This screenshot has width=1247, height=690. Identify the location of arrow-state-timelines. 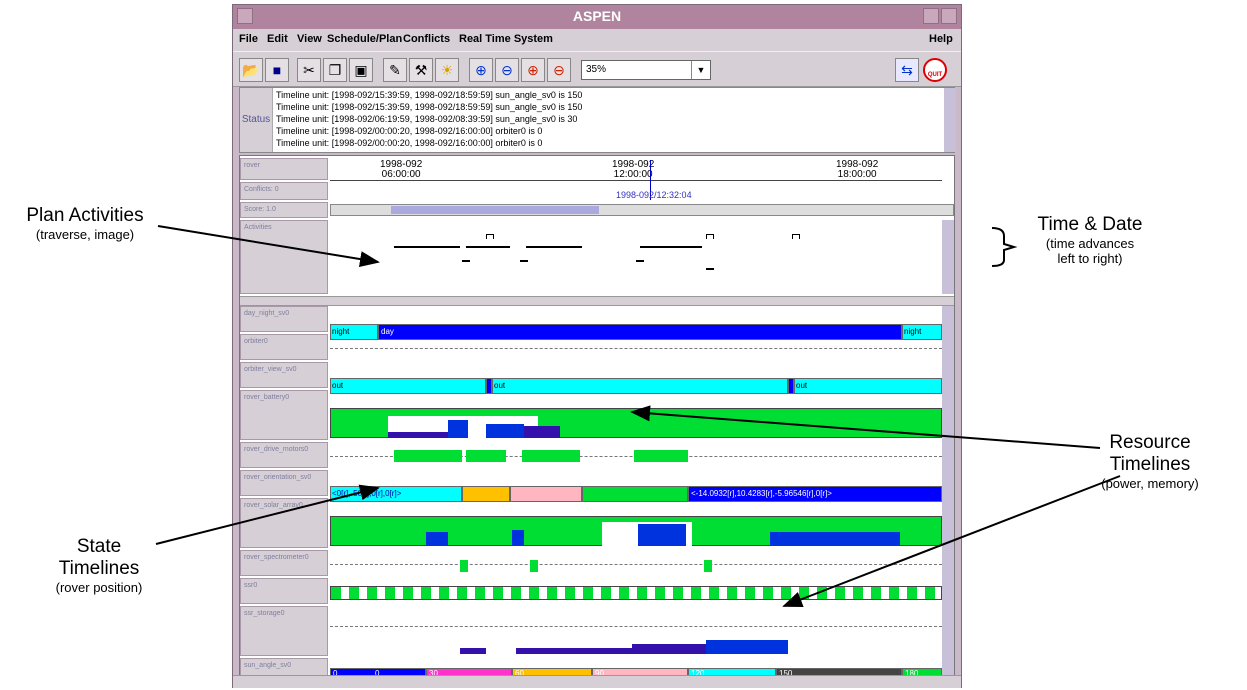
(267, 514).